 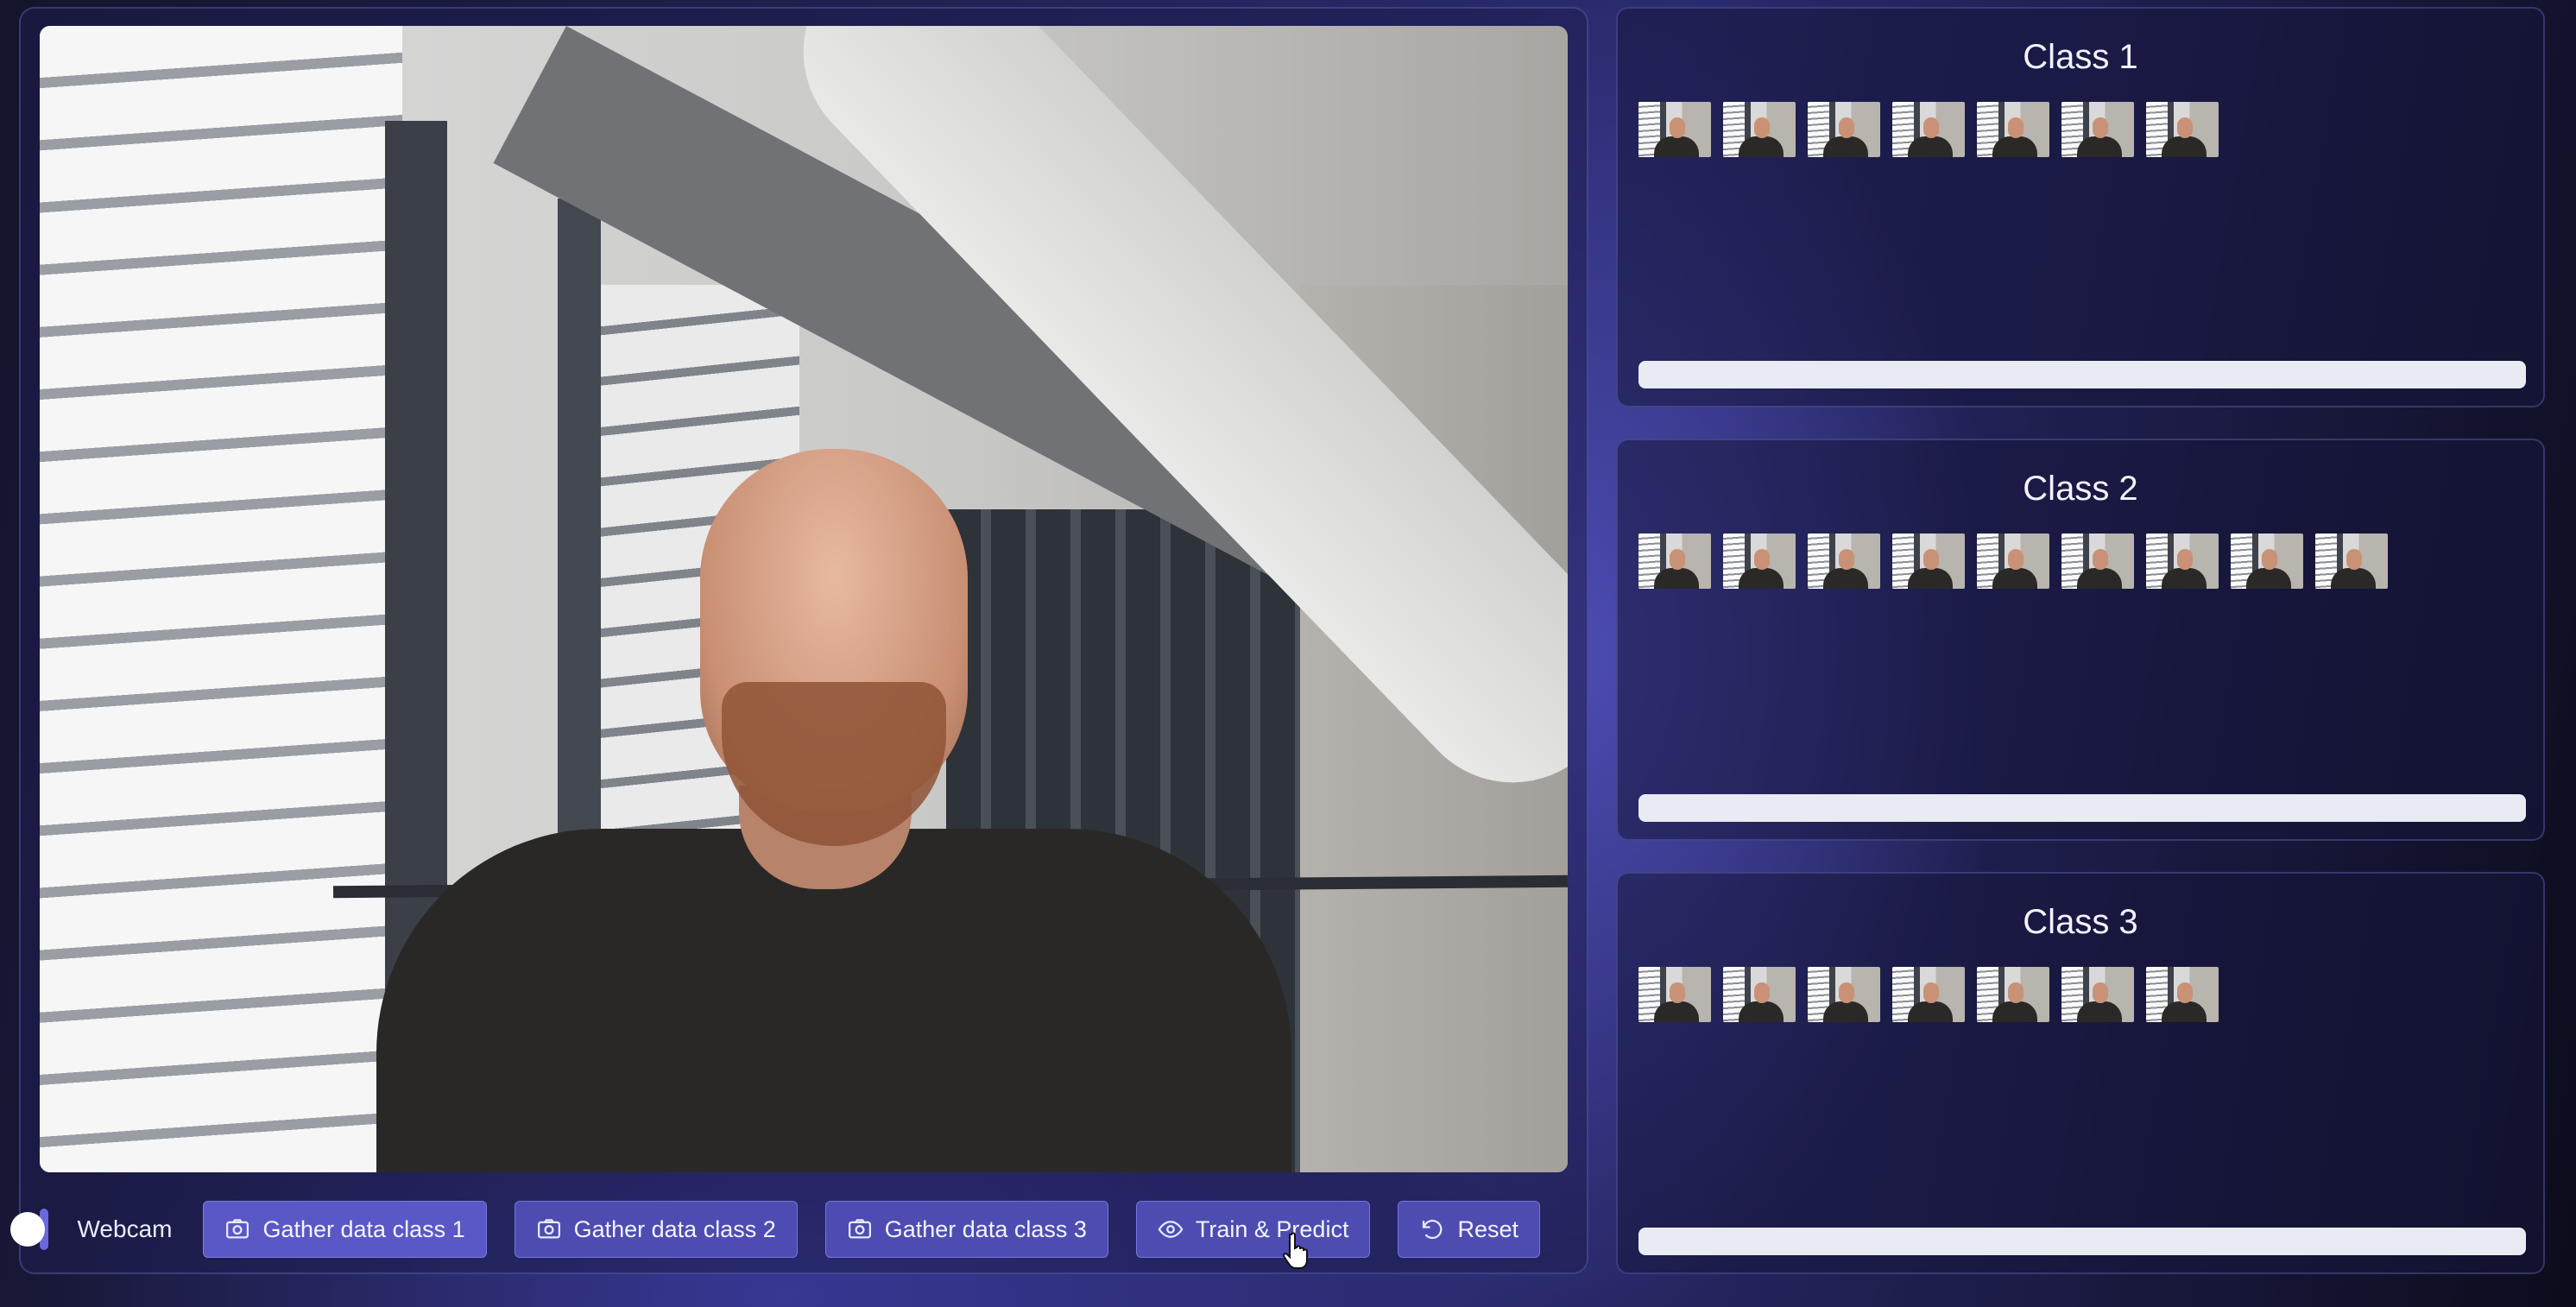 I want to click on reset-button: Reset, so click(x=1469, y=1229).